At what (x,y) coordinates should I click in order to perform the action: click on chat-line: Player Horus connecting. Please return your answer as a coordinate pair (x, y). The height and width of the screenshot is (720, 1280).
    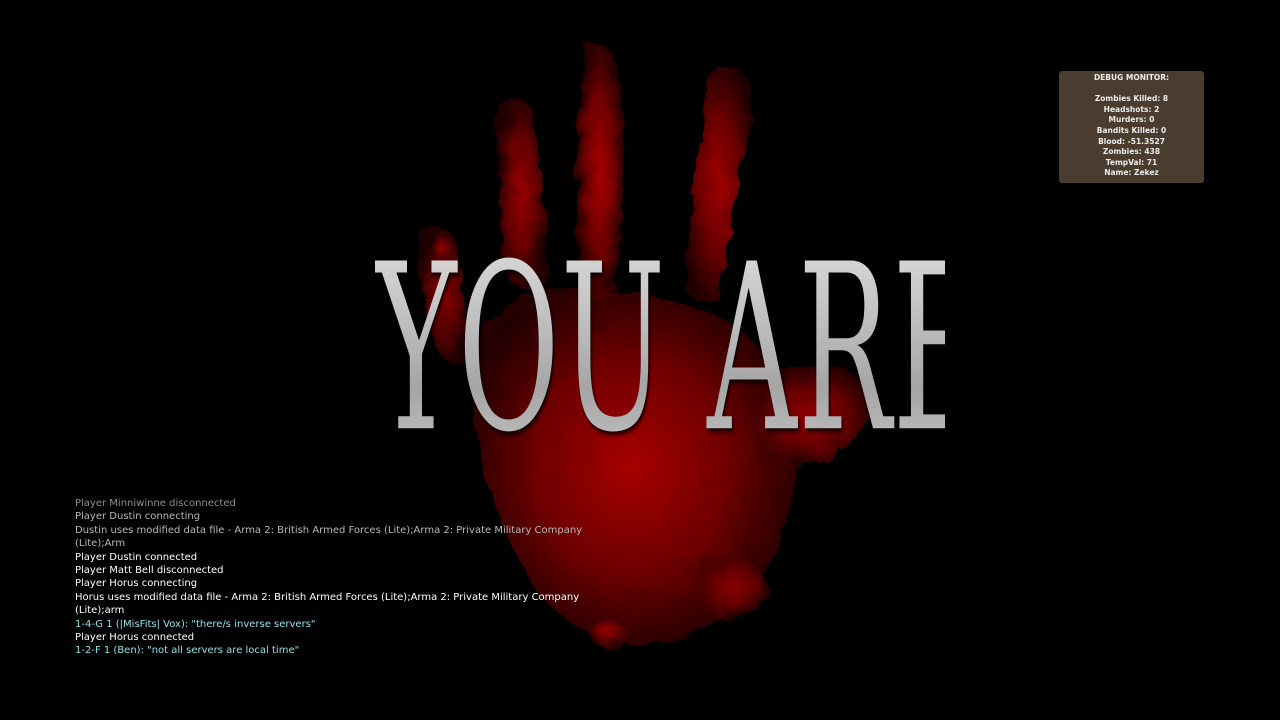
    Looking at the image, I should click on (136, 584).